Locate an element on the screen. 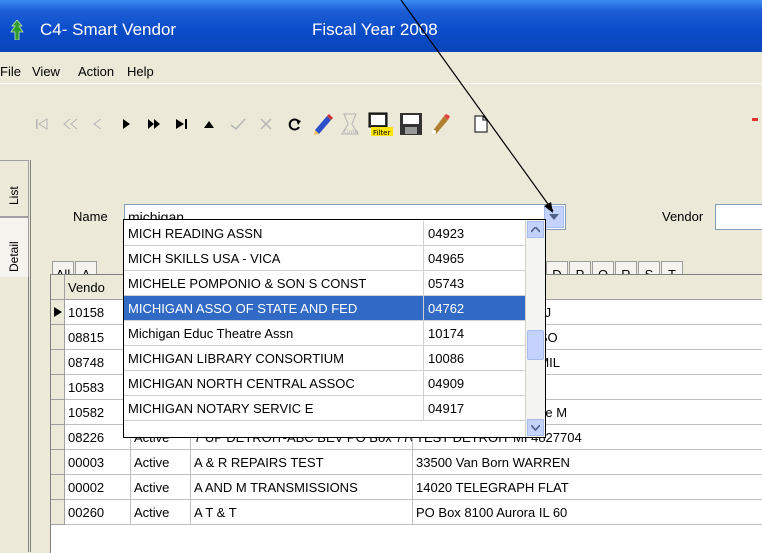 This screenshot has width=762, height=553. cell-vendor: 00260 is located at coordinates (98, 512).